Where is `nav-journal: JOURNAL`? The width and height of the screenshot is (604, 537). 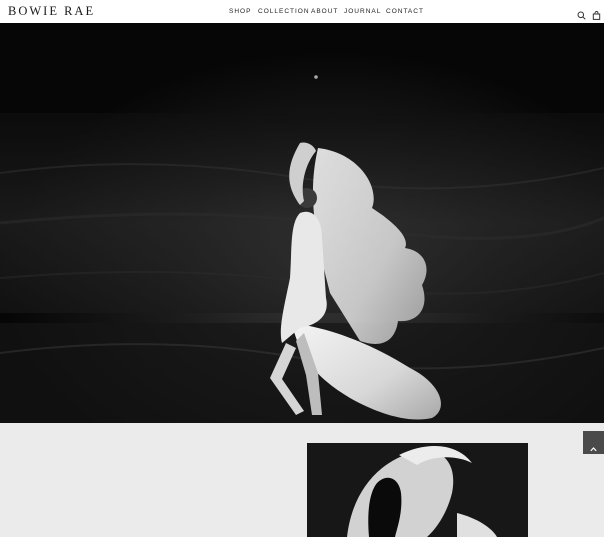 nav-journal: JOURNAL is located at coordinates (362, 11).